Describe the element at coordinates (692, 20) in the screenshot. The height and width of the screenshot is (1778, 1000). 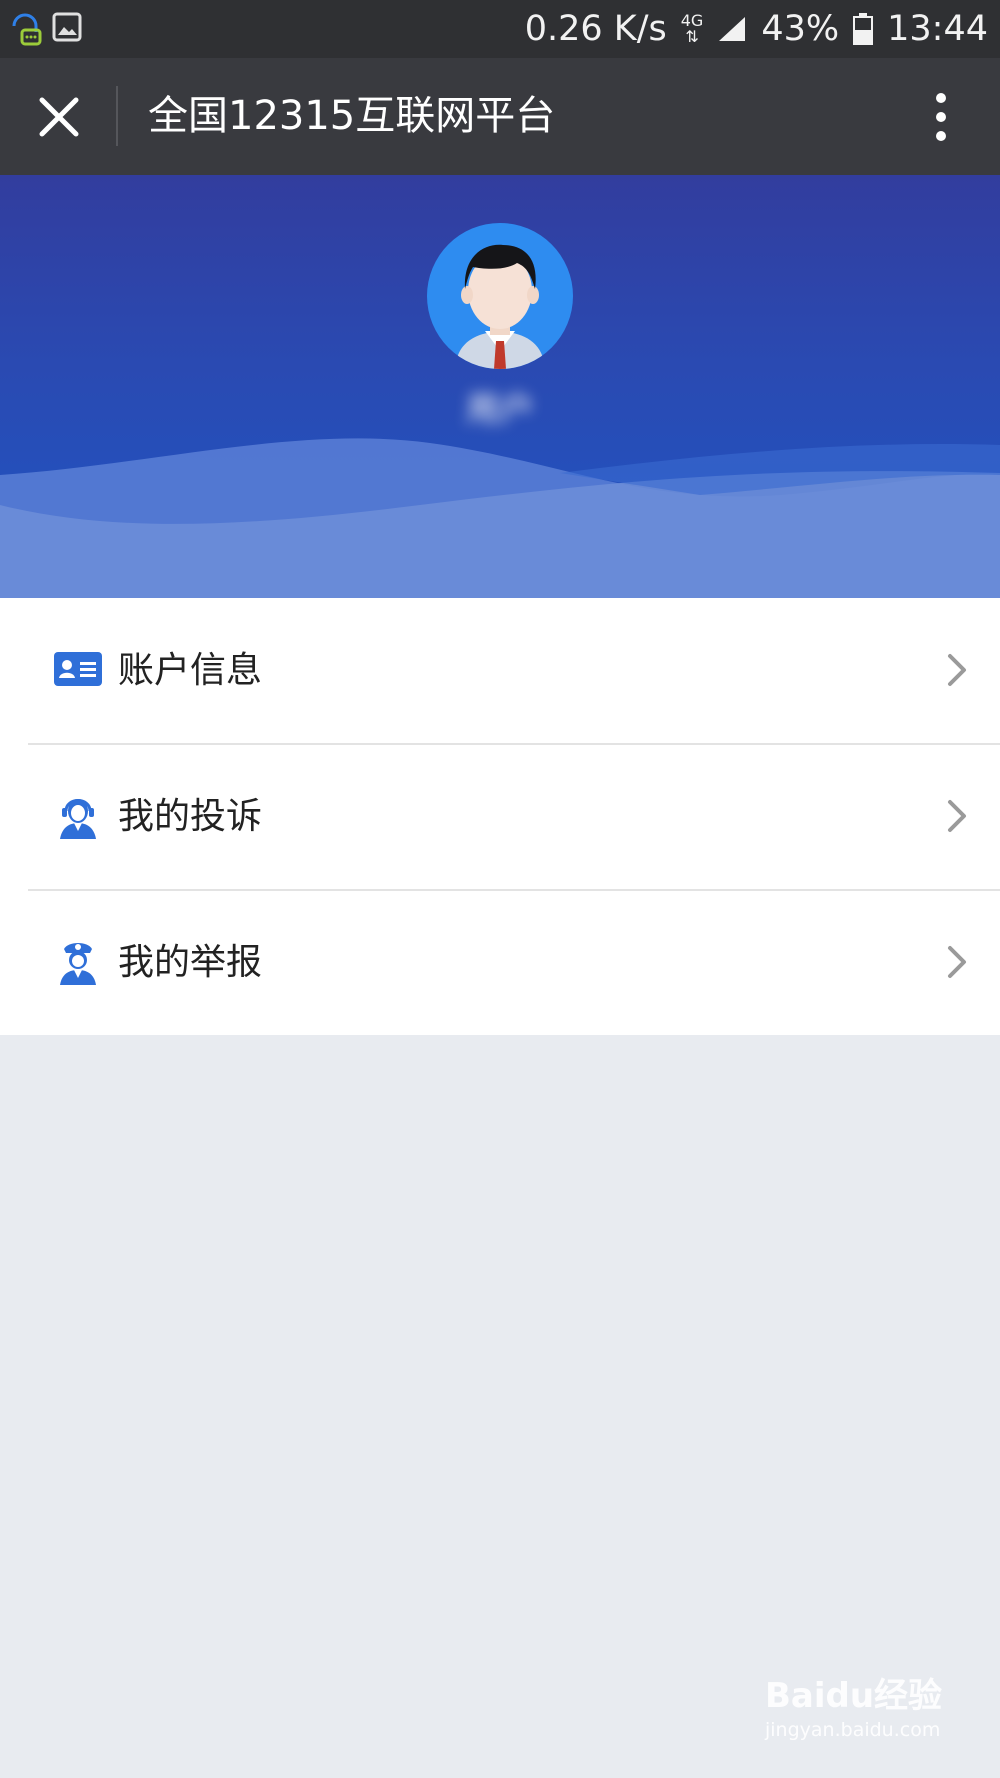
I see `network-type: 4G` at that location.